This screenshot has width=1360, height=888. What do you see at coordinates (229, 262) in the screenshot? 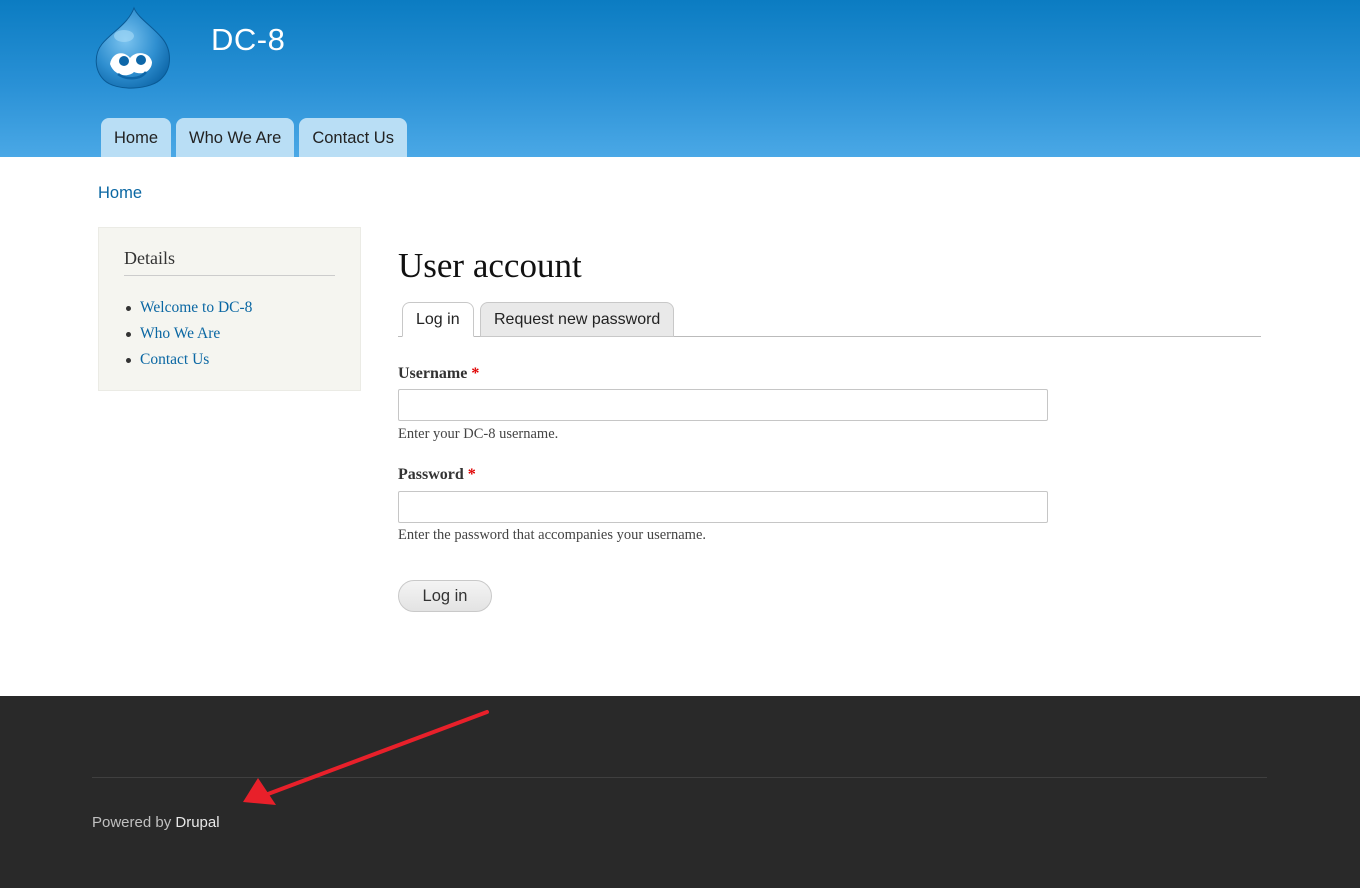
I see `sidebar-title: Details` at bounding box center [229, 262].